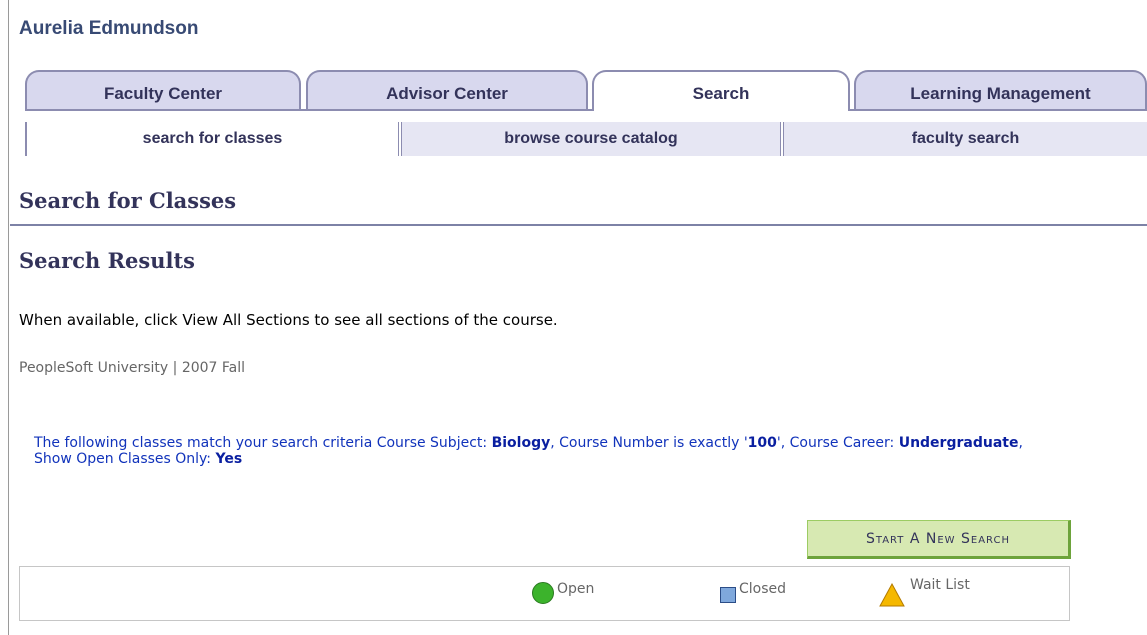  Describe the element at coordinates (521, 443) in the screenshot. I see `criteria-subject: Biology` at that location.